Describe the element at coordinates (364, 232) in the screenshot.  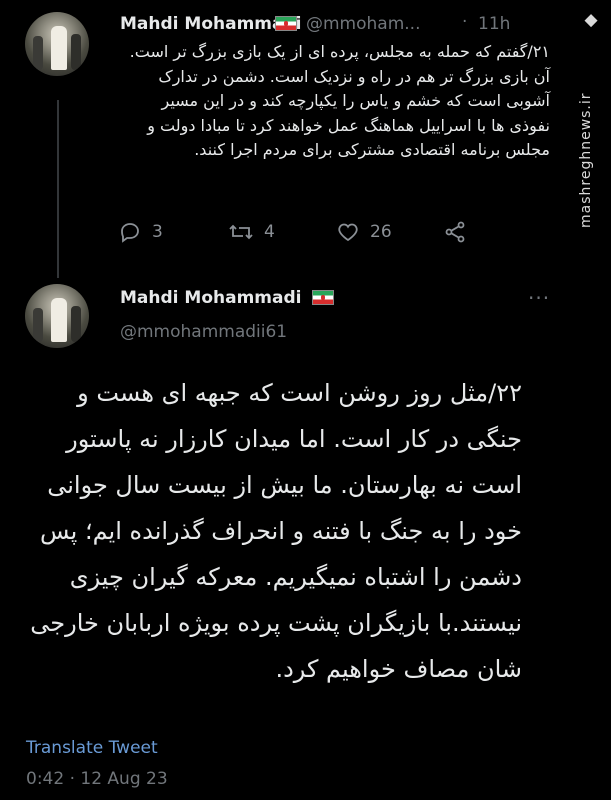
I see `like-button: 26` at that location.